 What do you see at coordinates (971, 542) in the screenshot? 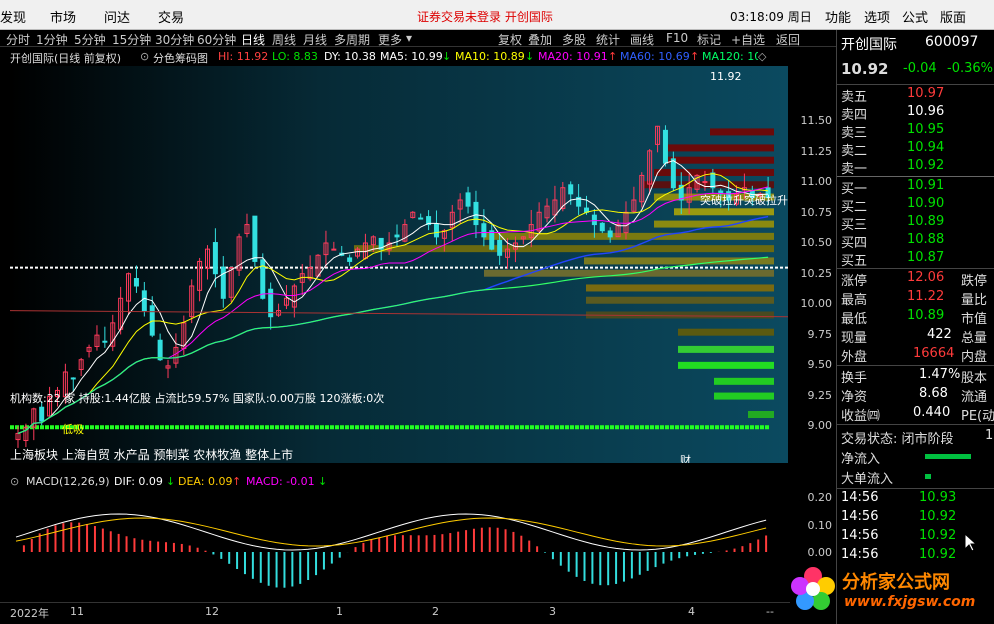
I see `mouse-cursor-icon` at bounding box center [971, 542].